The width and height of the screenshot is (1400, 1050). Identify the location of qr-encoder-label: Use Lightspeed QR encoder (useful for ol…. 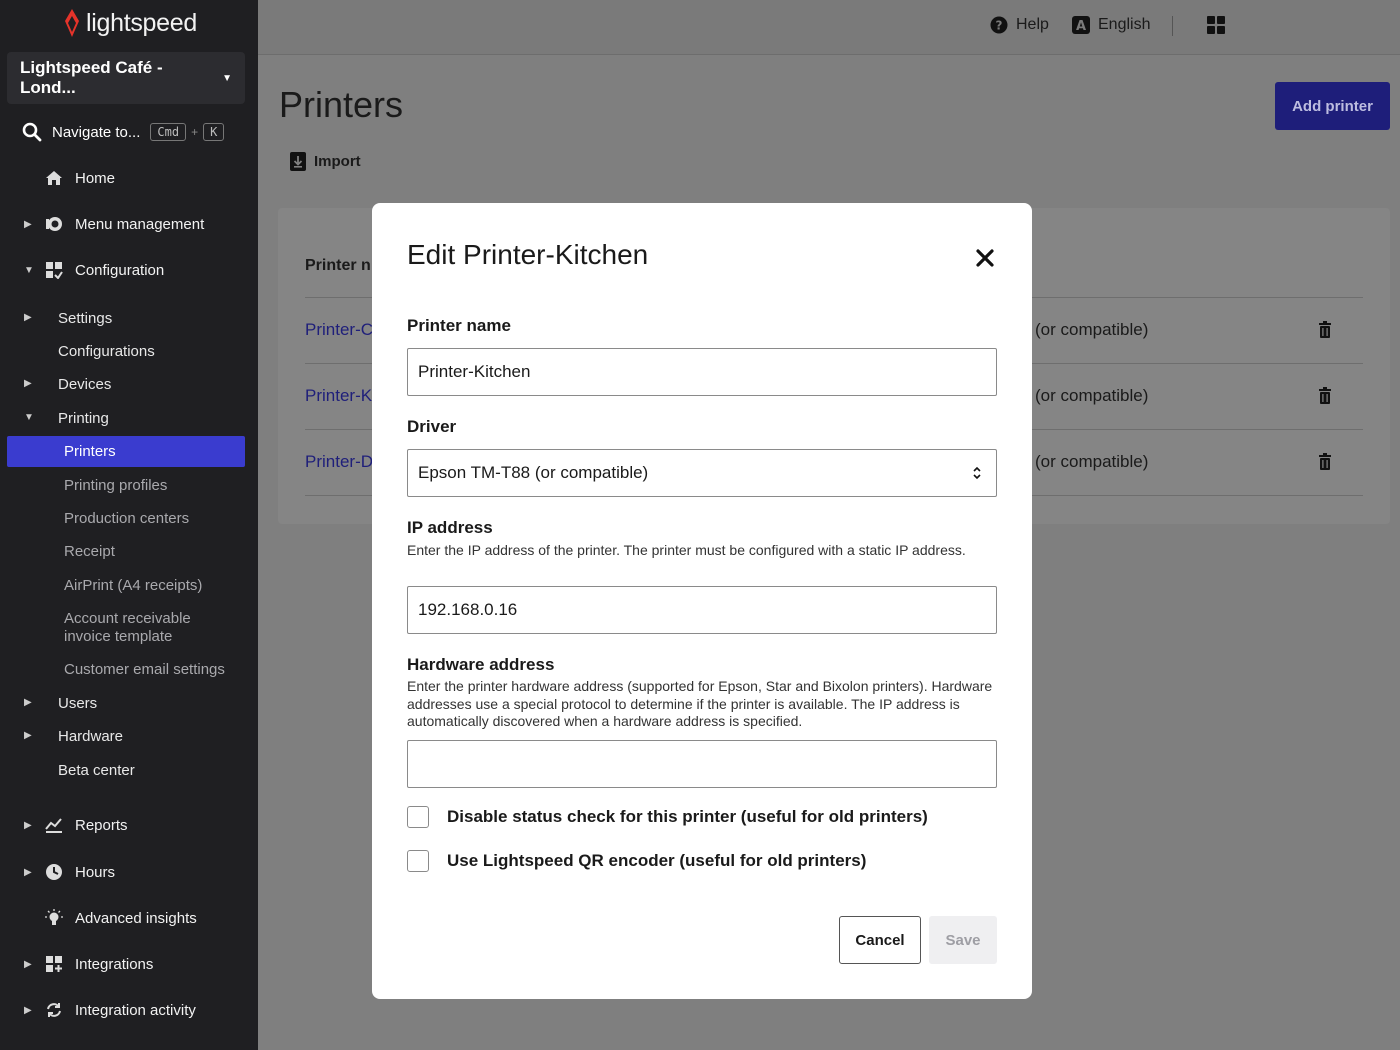
(657, 860).